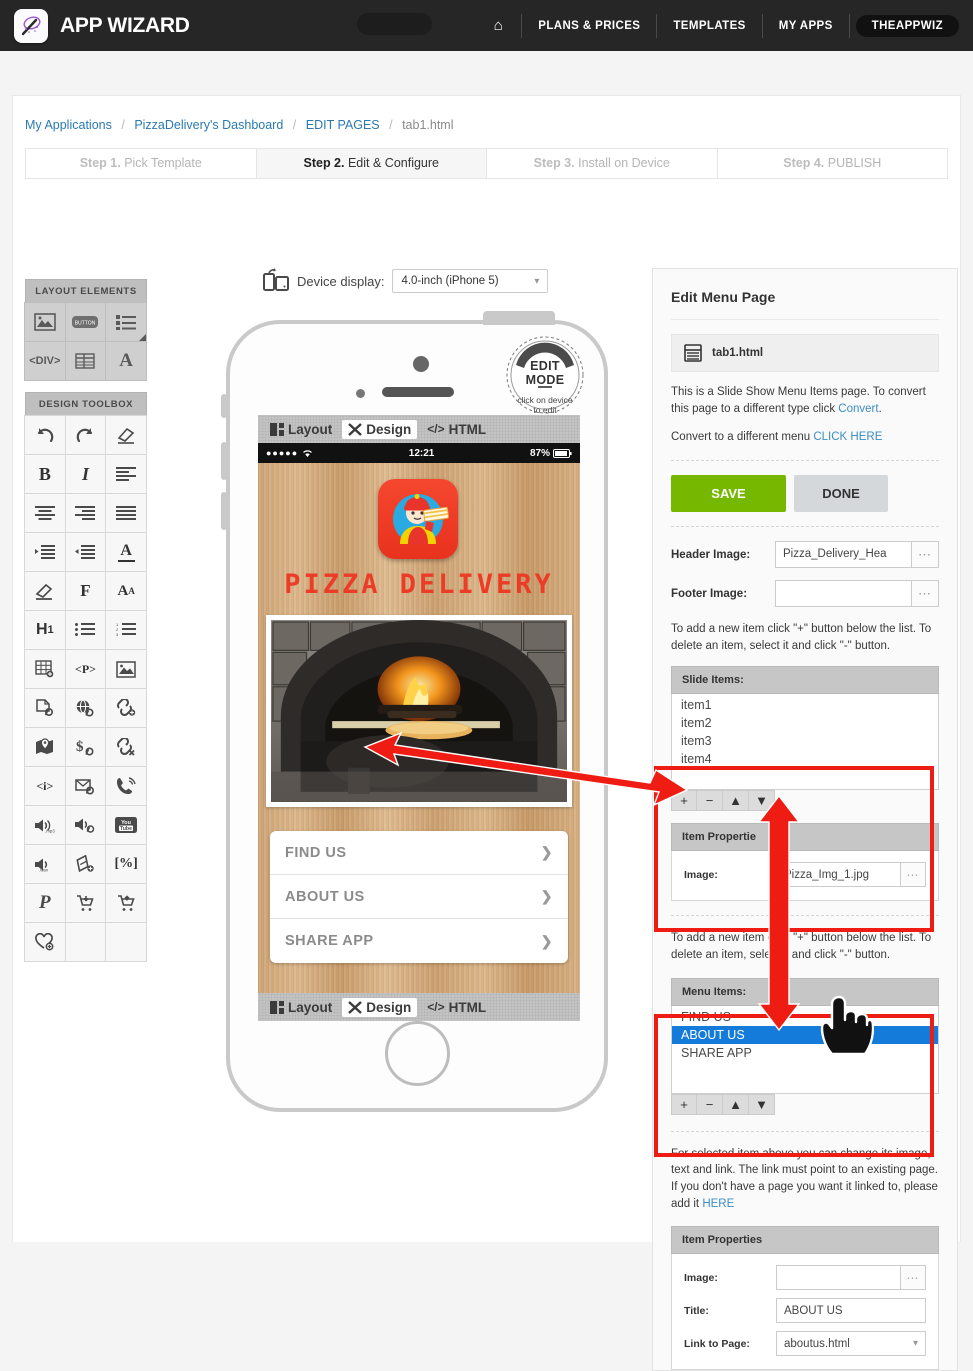 The width and height of the screenshot is (973, 1371). I want to click on step-3-install-on-device: Step 3. Install on Device, so click(601, 163).